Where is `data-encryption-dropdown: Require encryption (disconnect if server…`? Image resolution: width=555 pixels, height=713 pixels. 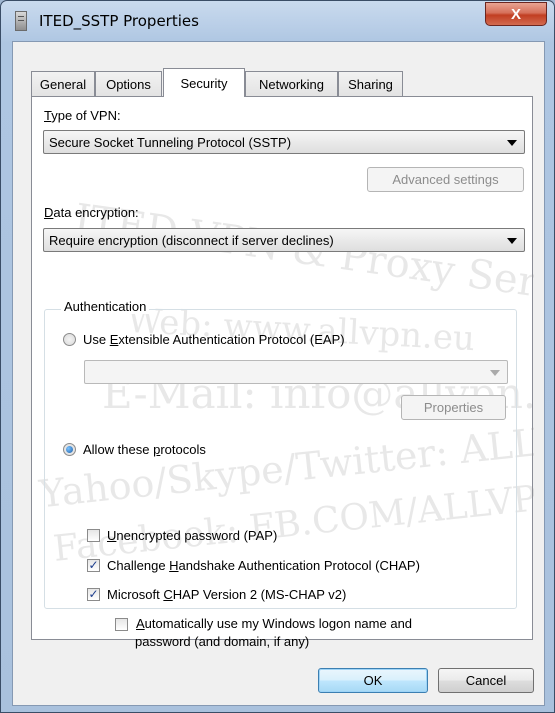
data-encryption-dropdown: Require encryption (disconnect if server… is located at coordinates (284, 240).